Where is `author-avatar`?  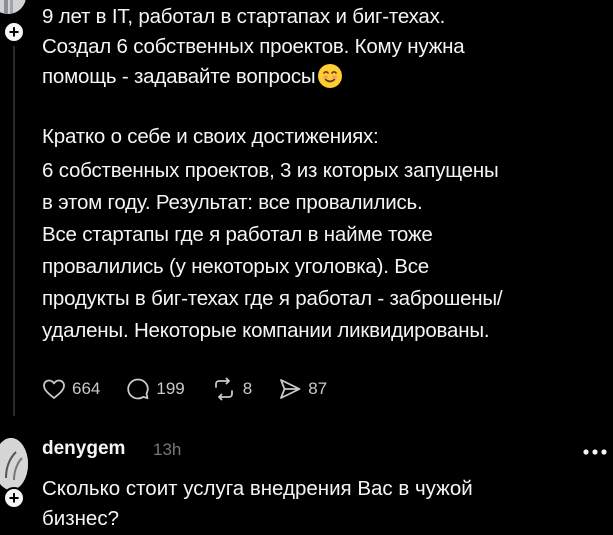 author-avatar is located at coordinates (13, 7).